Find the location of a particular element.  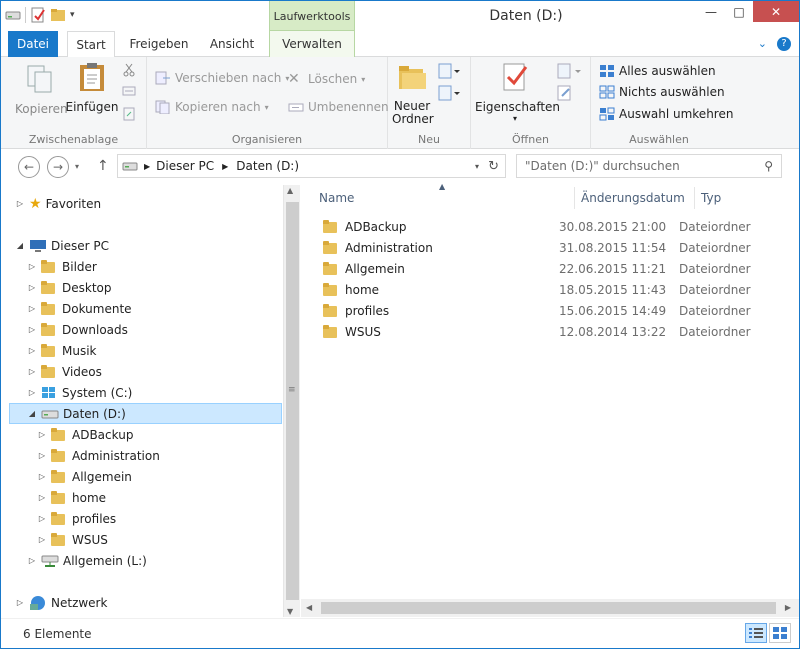

tree-item-desktop: ▷ Desktop is located at coordinates (69, 287).